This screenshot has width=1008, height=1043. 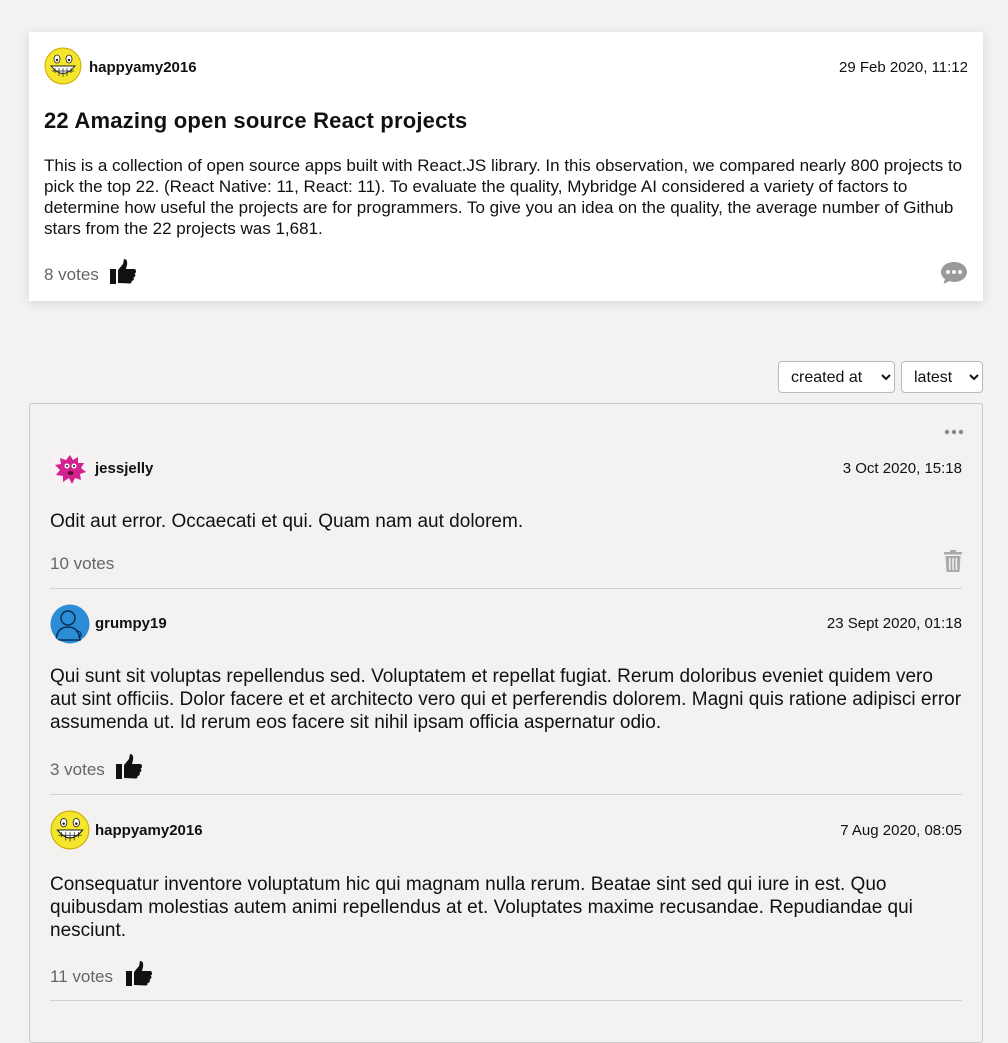 What do you see at coordinates (256, 120) in the screenshot?
I see `post-title: 22 Amazing open source React projects` at bounding box center [256, 120].